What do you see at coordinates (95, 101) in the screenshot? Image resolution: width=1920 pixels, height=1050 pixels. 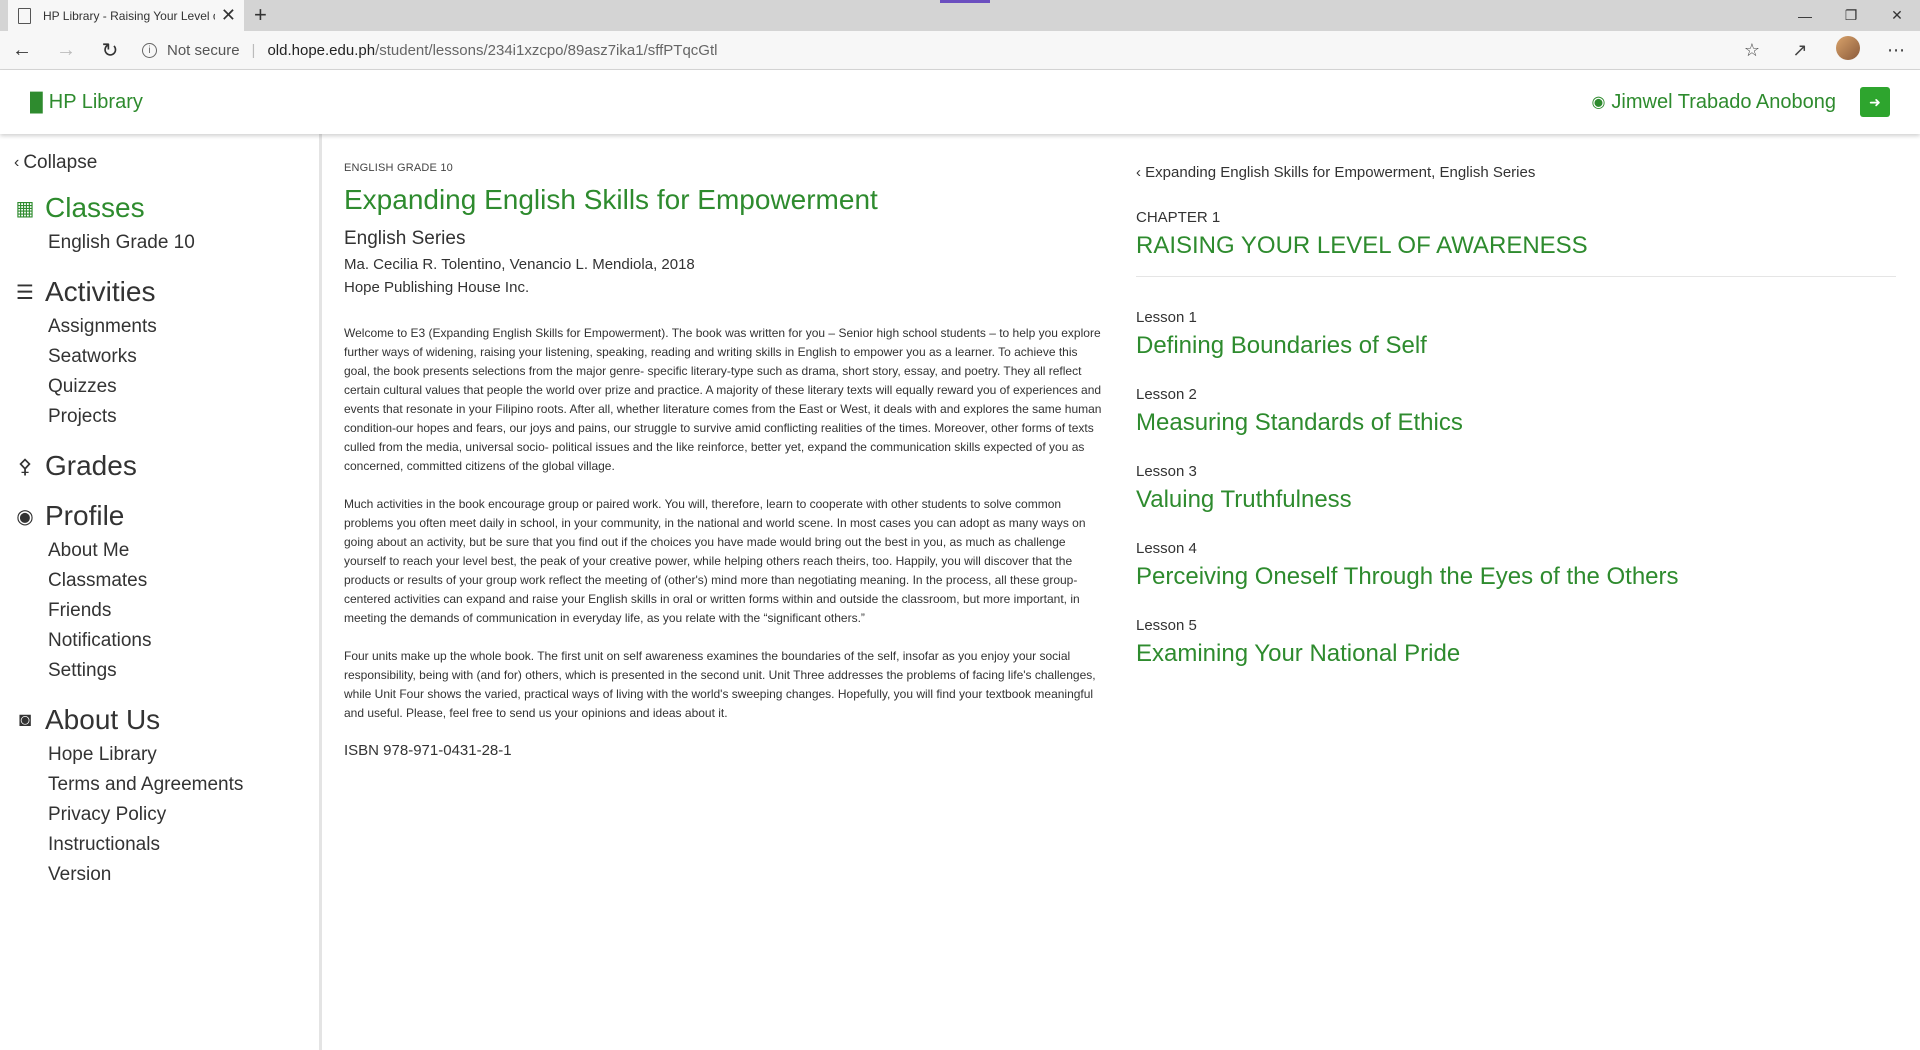 I see `brand-name: HP Library` at bounding box center [95, 101].